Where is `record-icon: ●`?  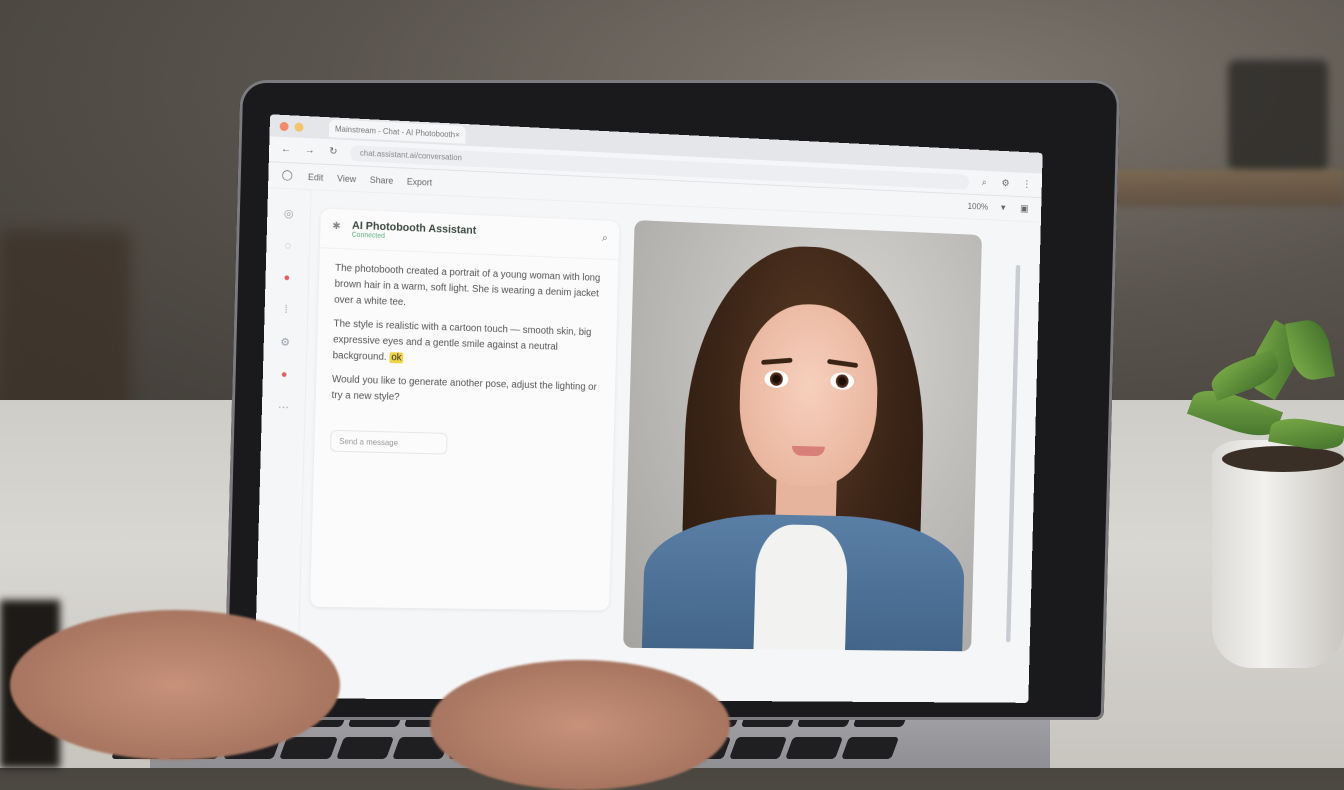
record-icon: ● is located at coordinates (286, 278).